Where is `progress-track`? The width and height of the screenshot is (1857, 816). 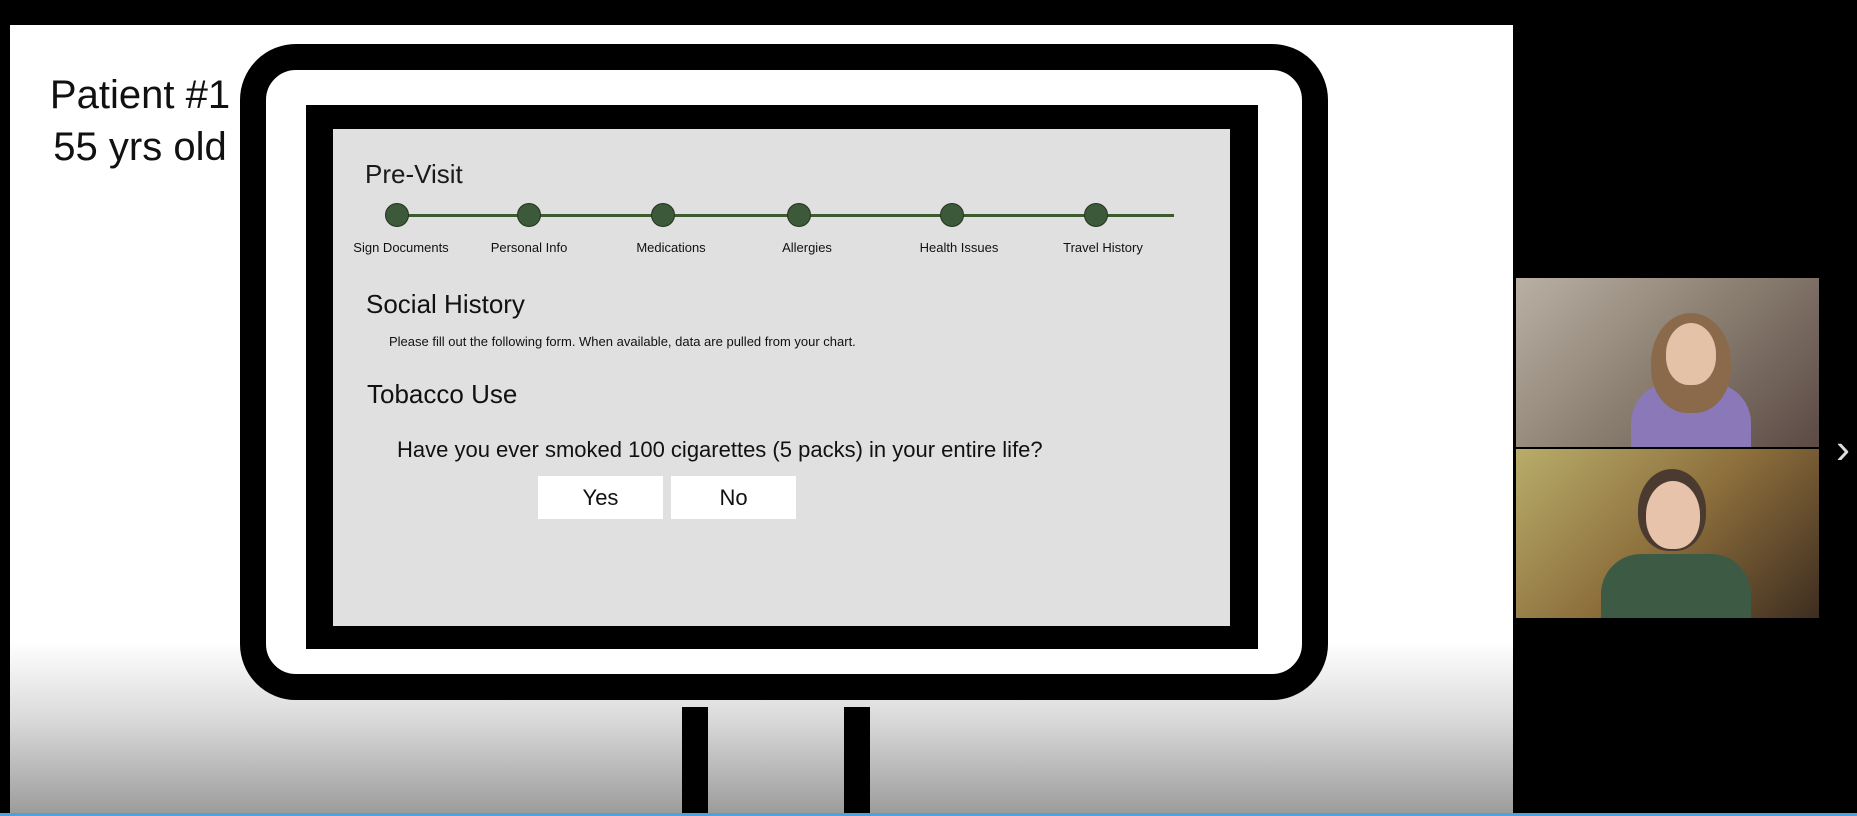
progress-track is located at coordinates (780, 215).